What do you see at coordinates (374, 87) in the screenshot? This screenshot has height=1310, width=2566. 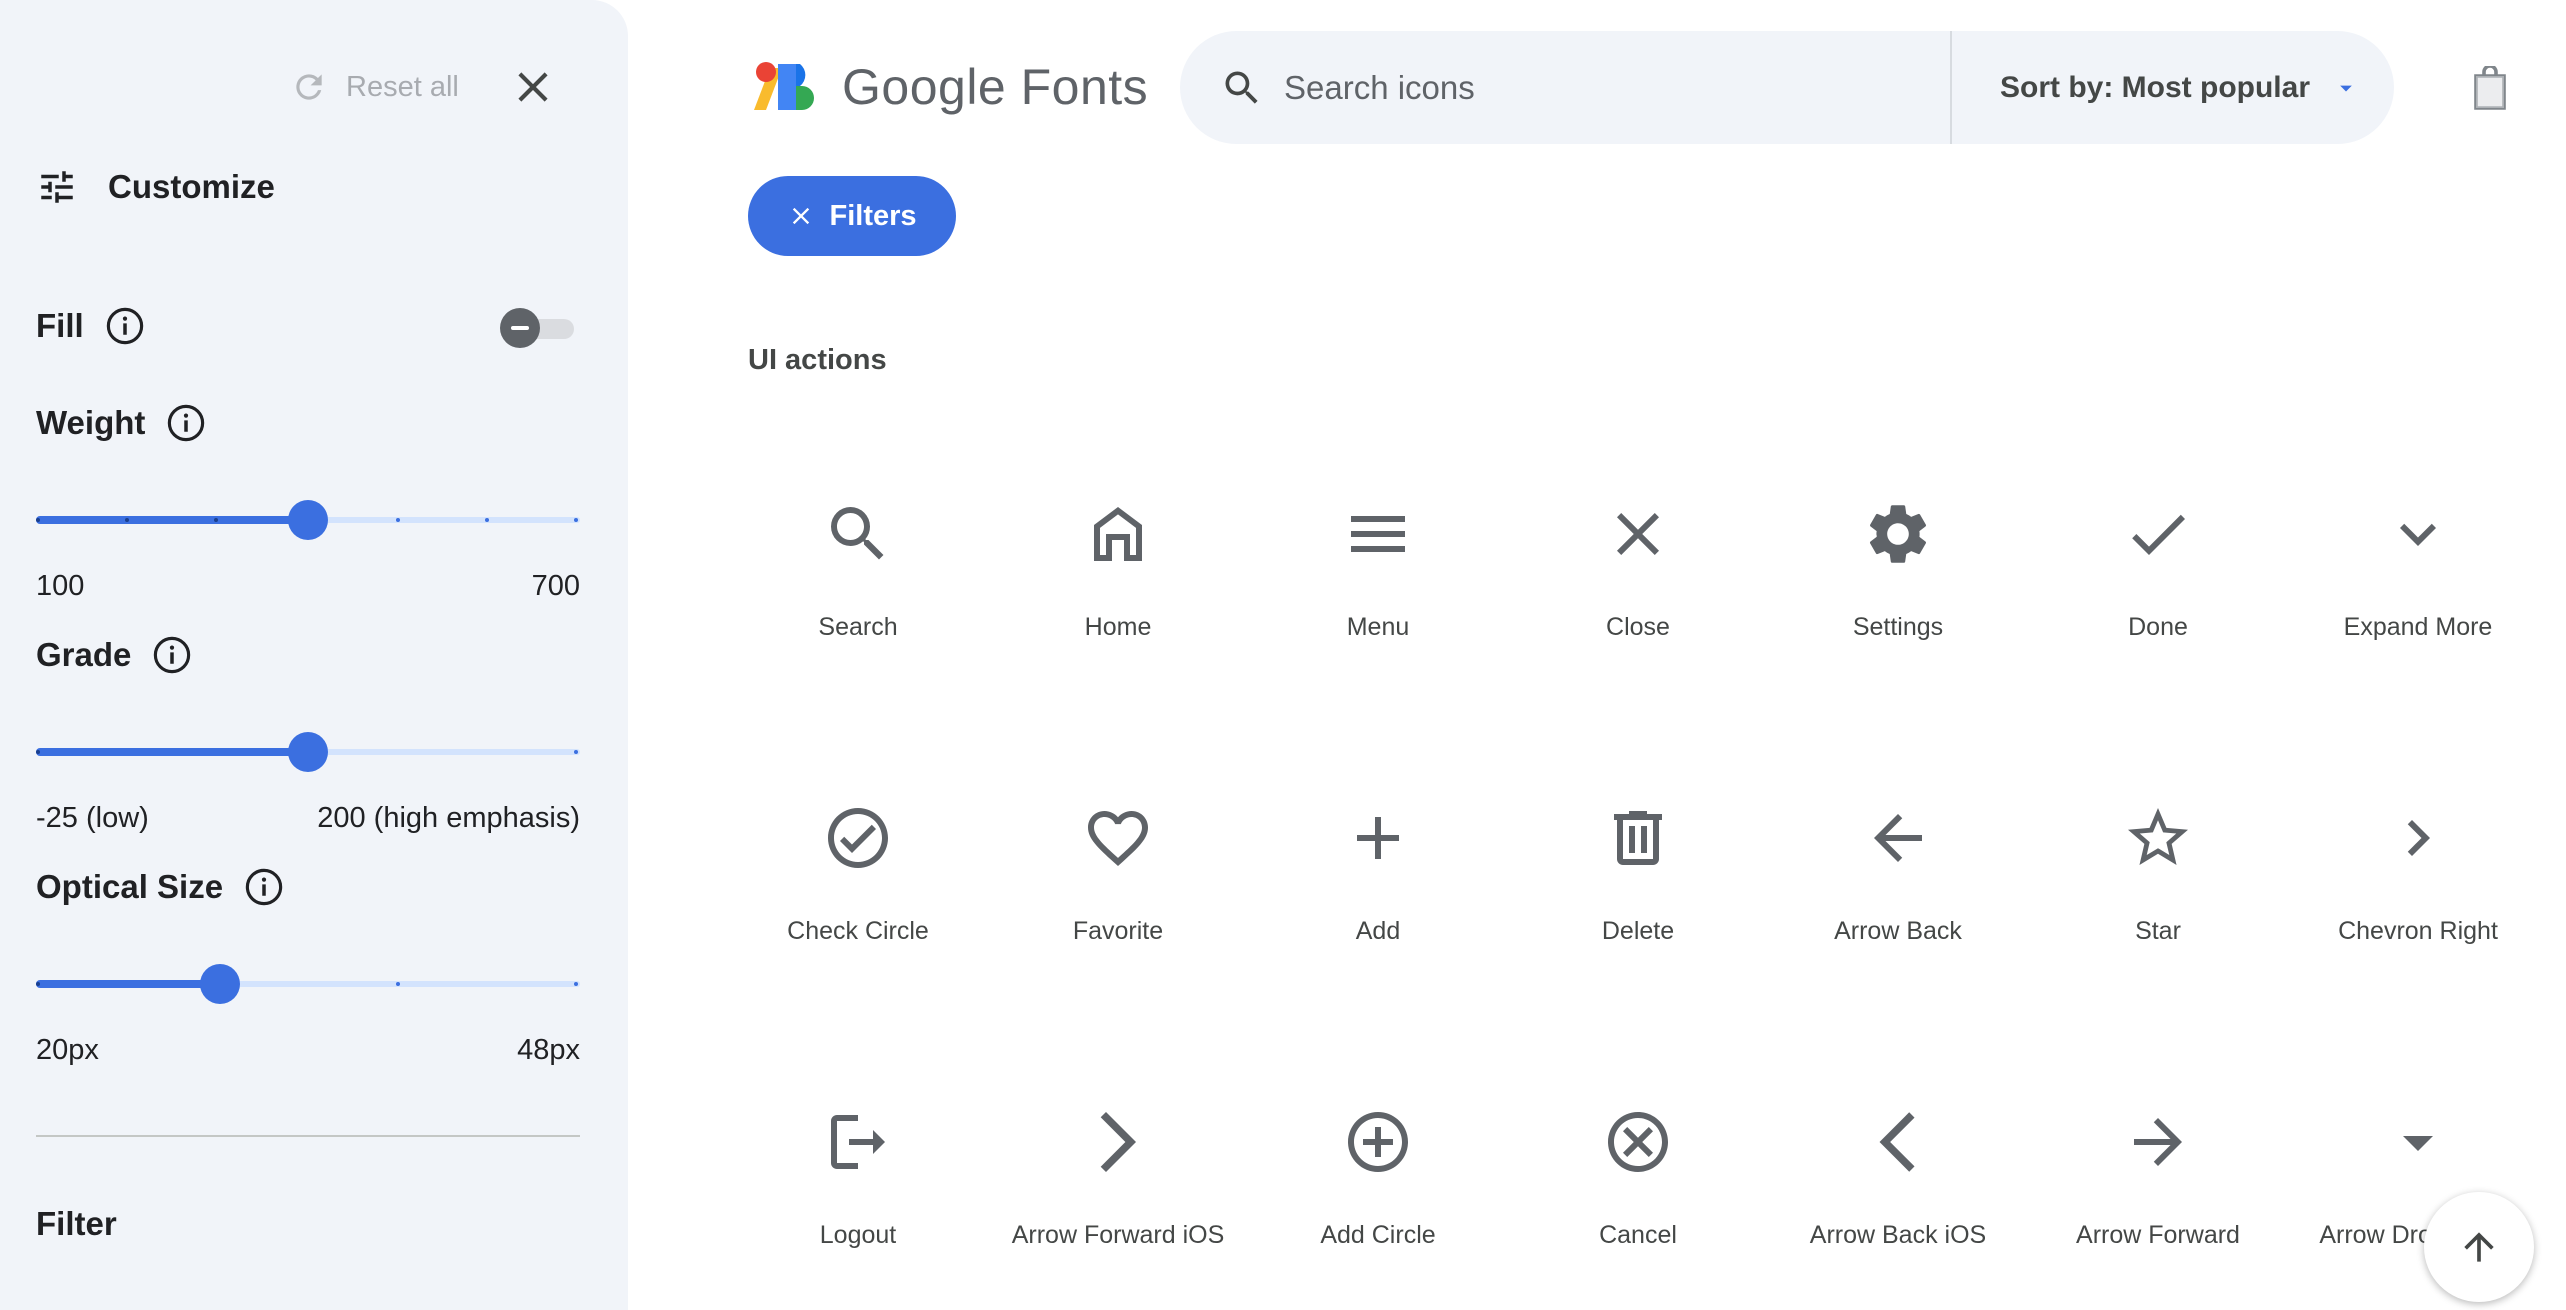 I see `reset-all-button: Reset all` at bounding box center [374, 87].